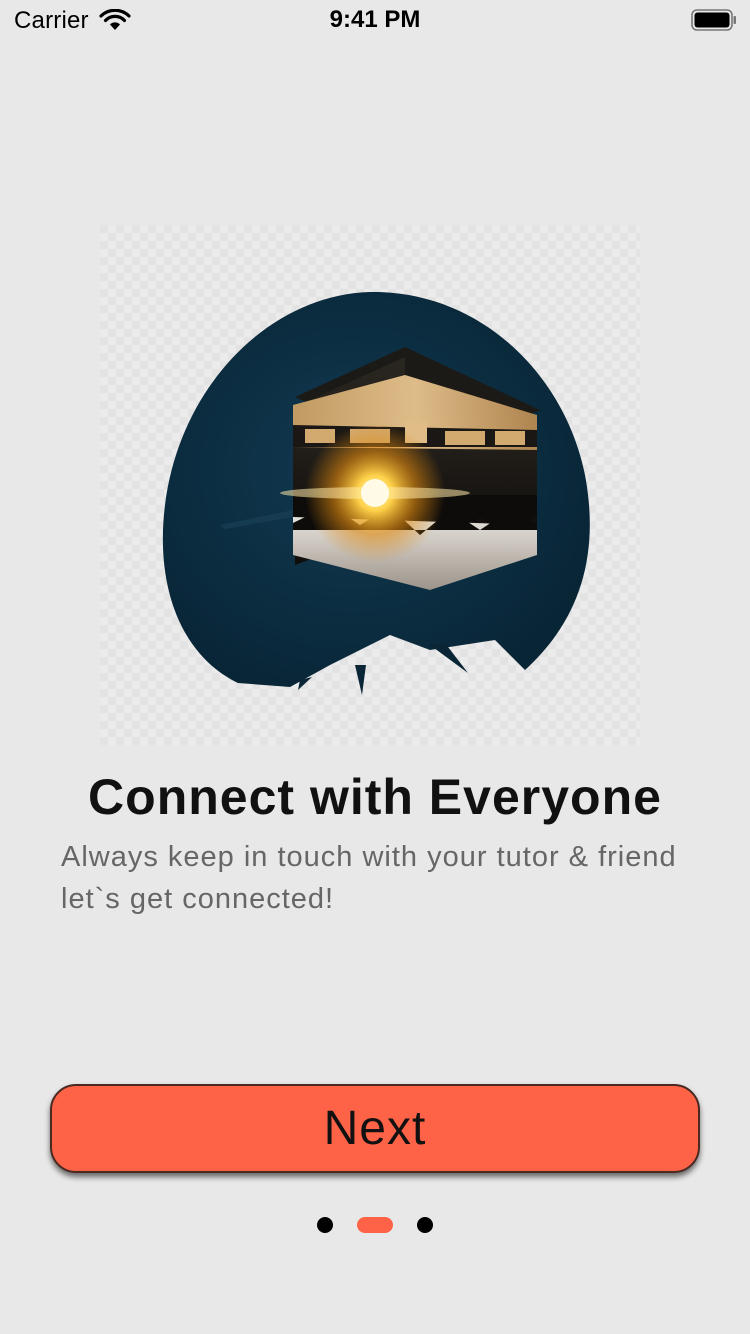  I want to click on onboarding-title: Connect with Everyone, so click(375, 797).